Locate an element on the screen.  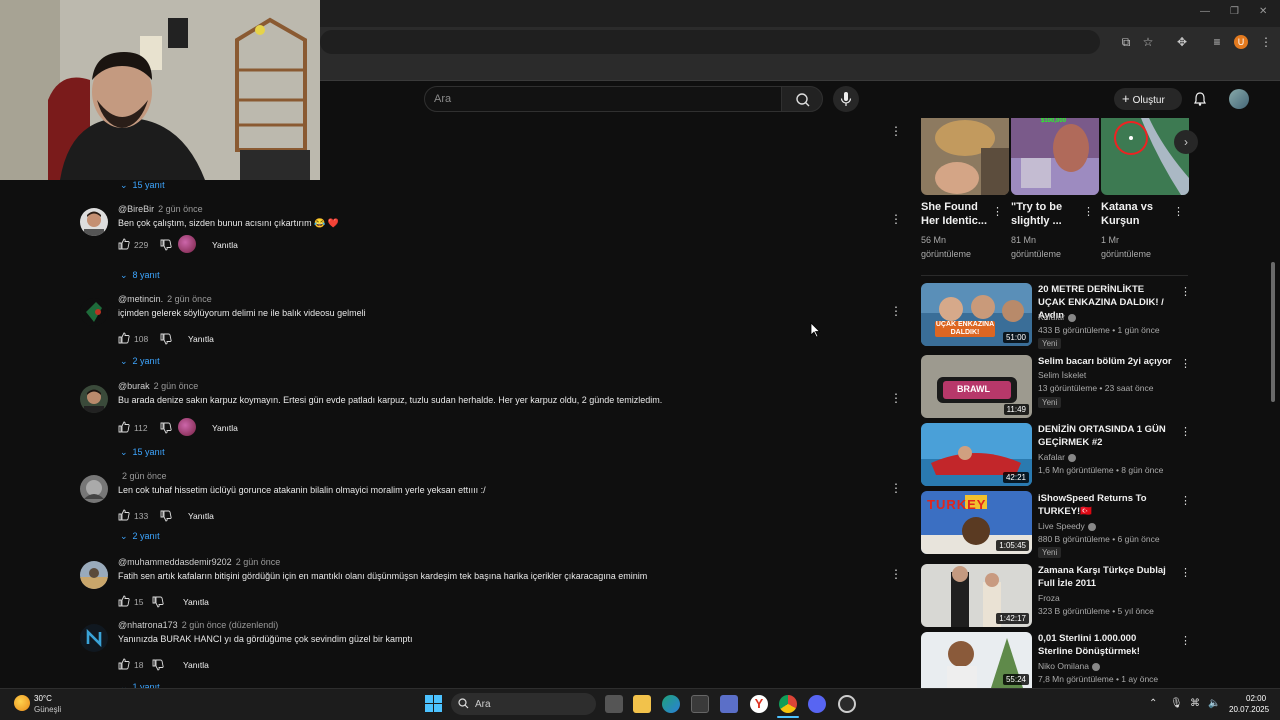
extensions-icon: ✥ is located at coordinates (1182, 42).